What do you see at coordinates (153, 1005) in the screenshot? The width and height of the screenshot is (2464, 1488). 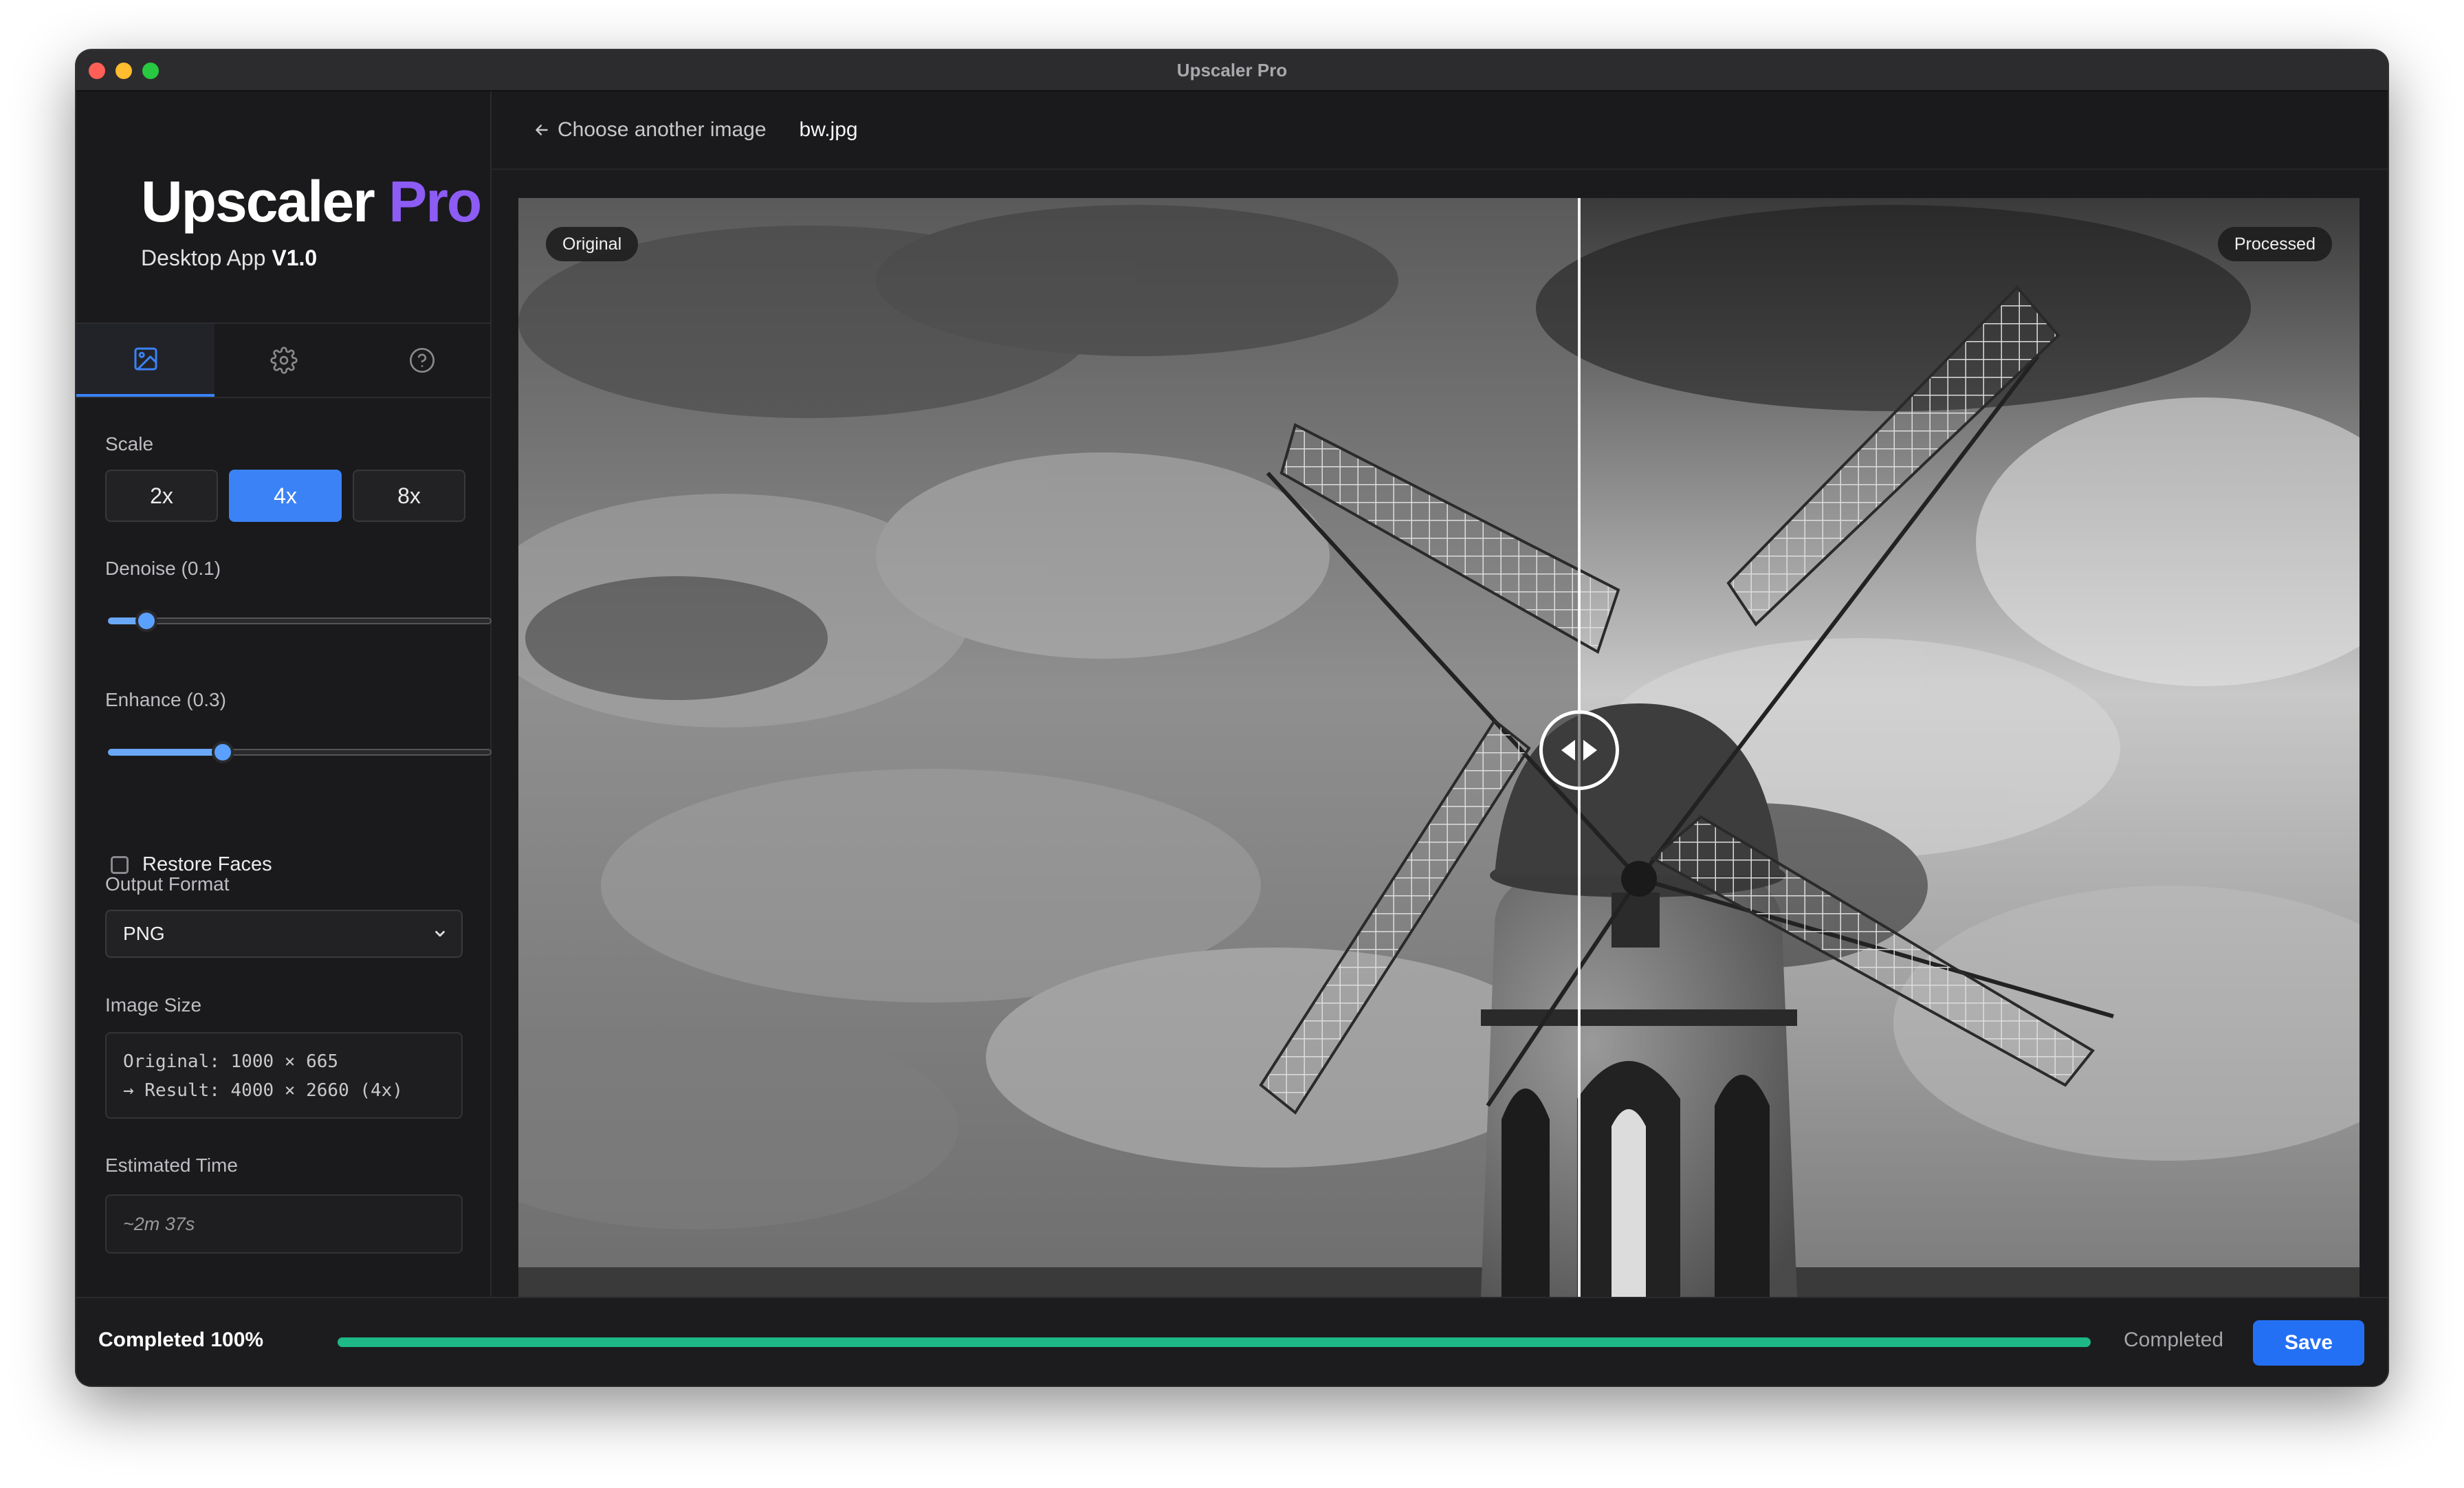 I see `image-size-label: Image Size` at bounding box center [153, 1005].